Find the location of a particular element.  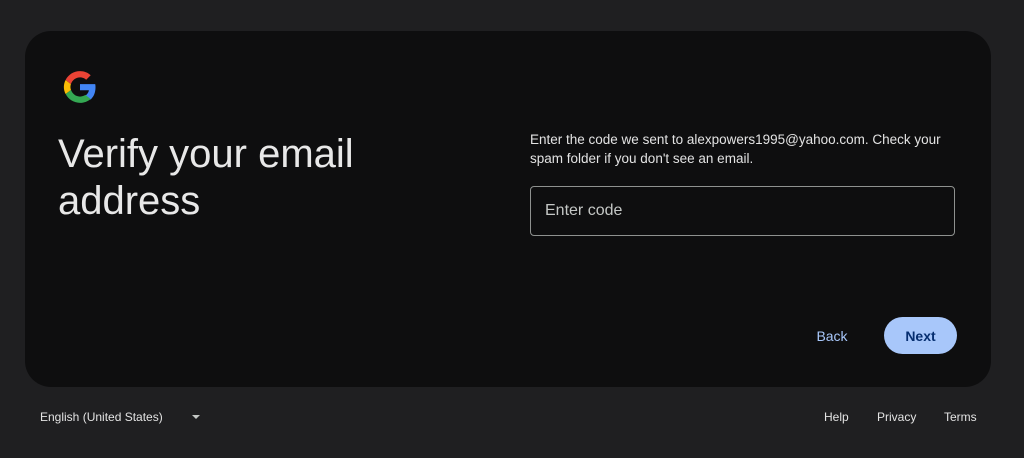

back-button: Back is located at coordinates (832, 336).